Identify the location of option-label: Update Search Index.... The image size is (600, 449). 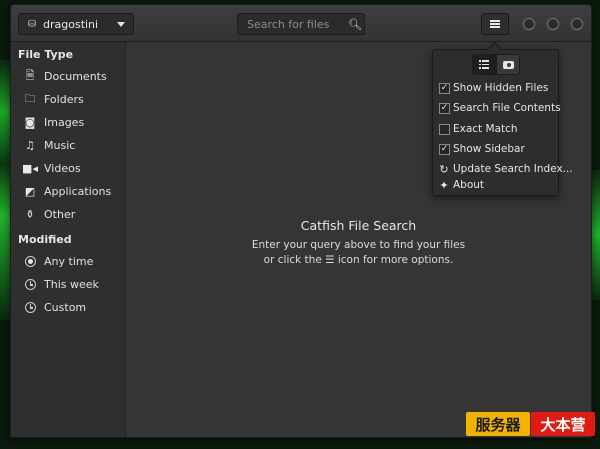
(513, 169).